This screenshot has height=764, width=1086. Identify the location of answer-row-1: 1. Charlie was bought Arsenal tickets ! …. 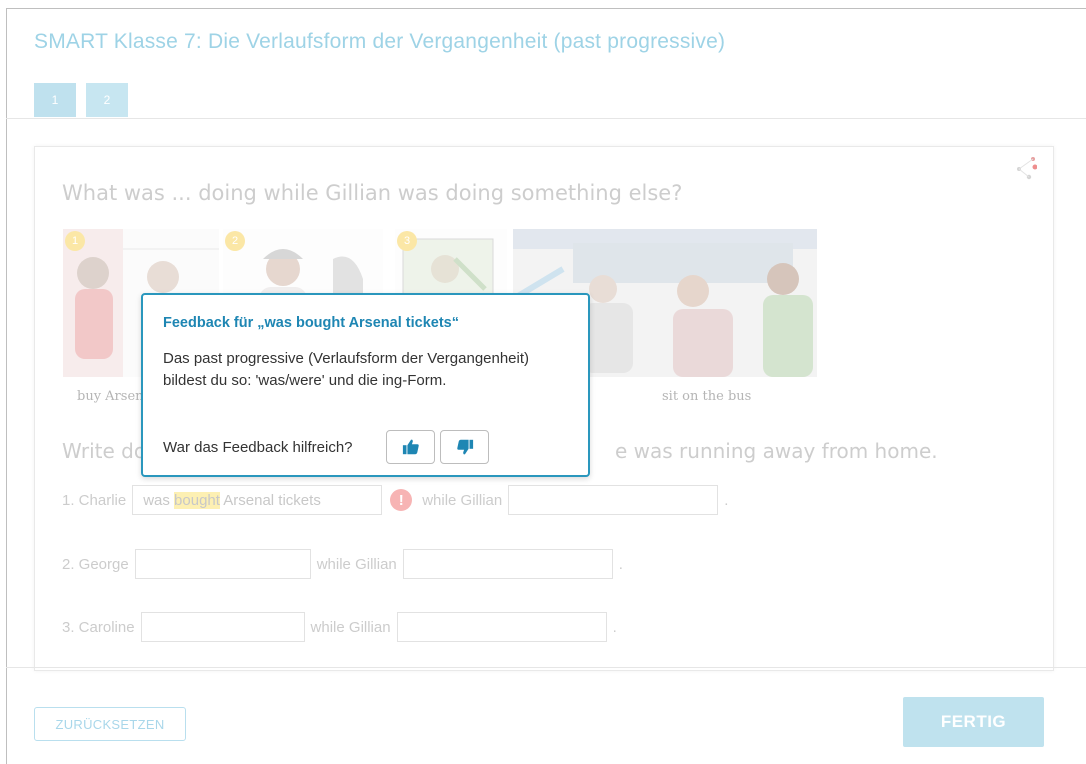
(398, 500).